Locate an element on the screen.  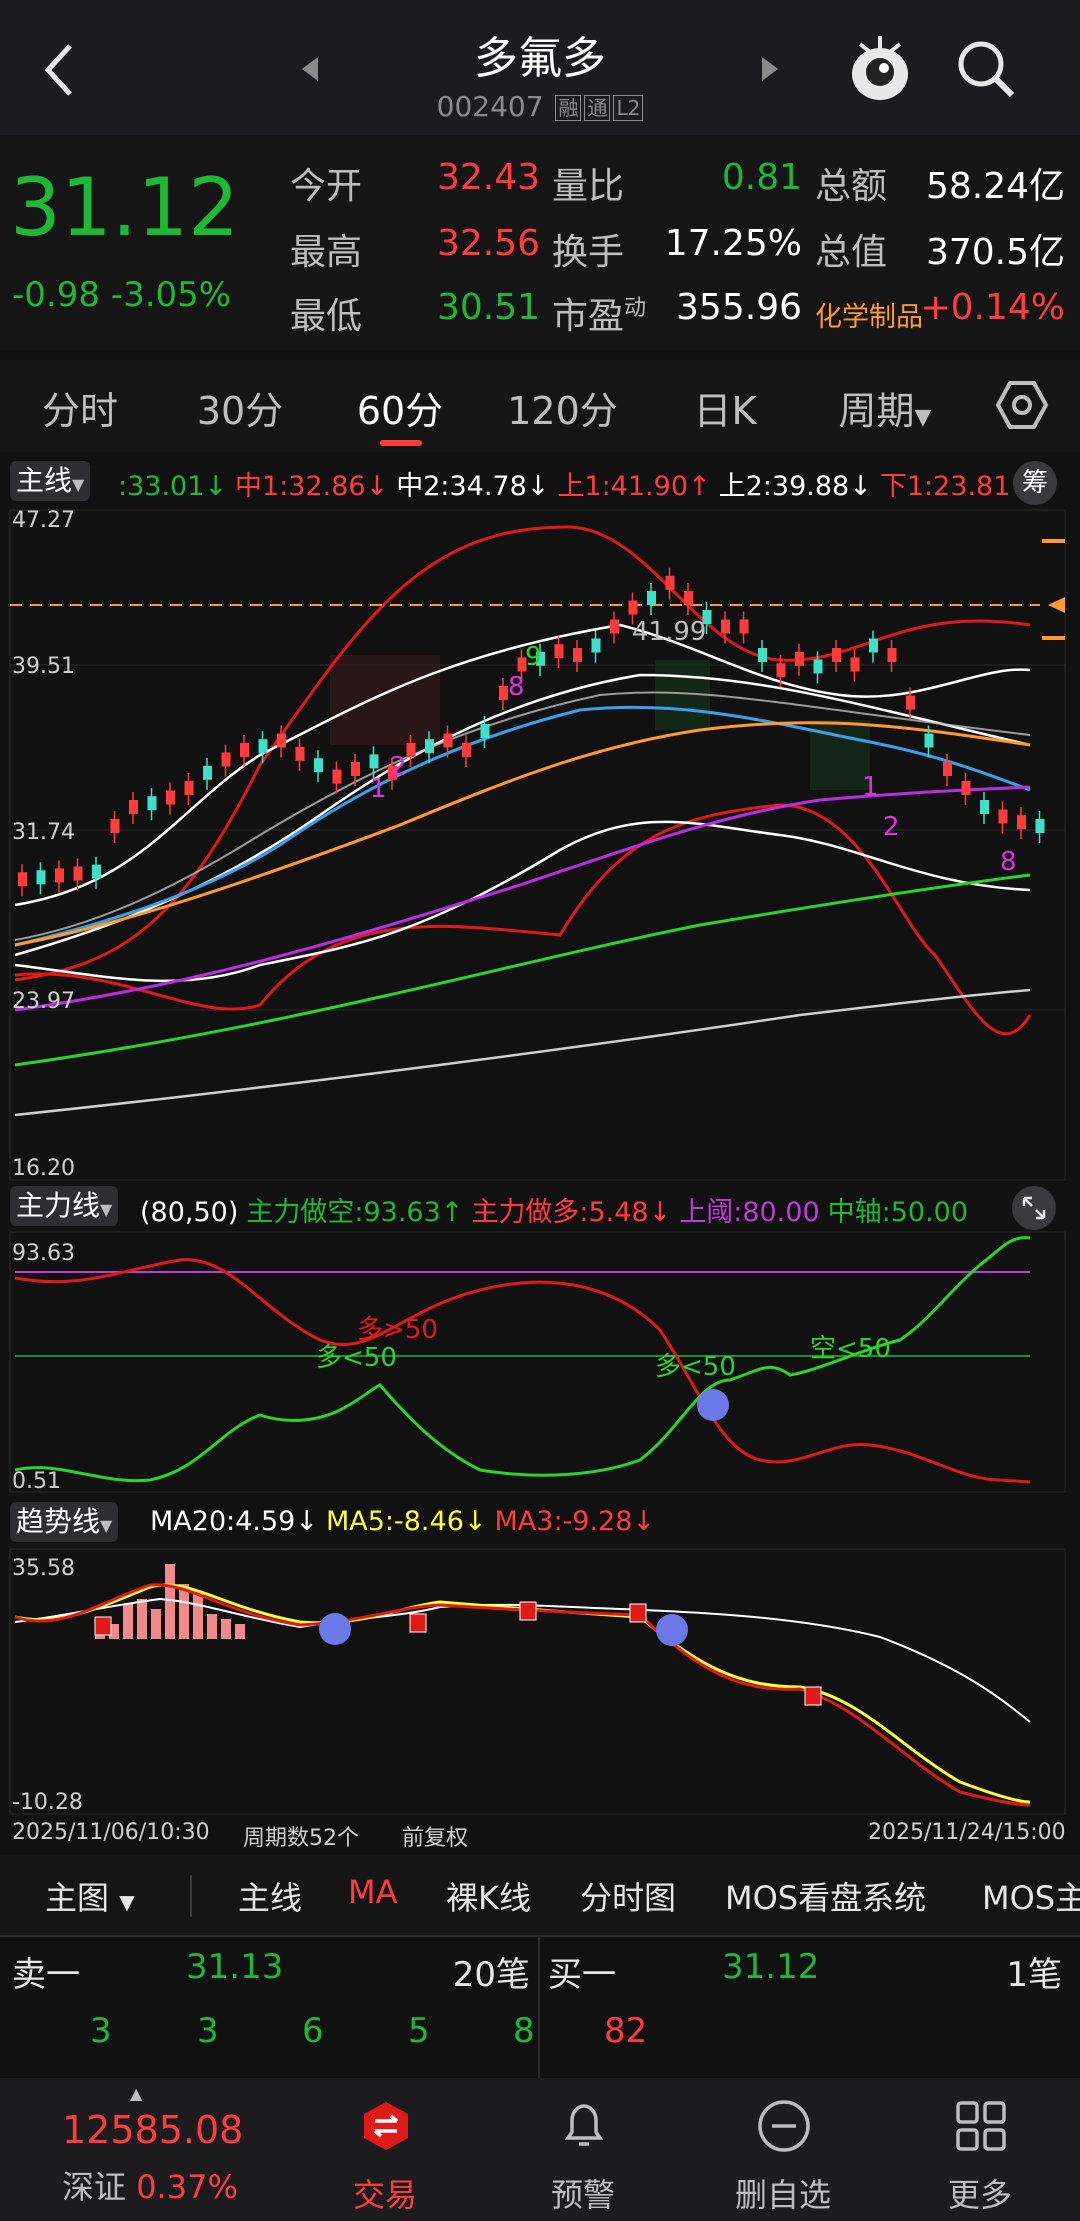
low-label: 最低 is located at coordinates (326, 316).